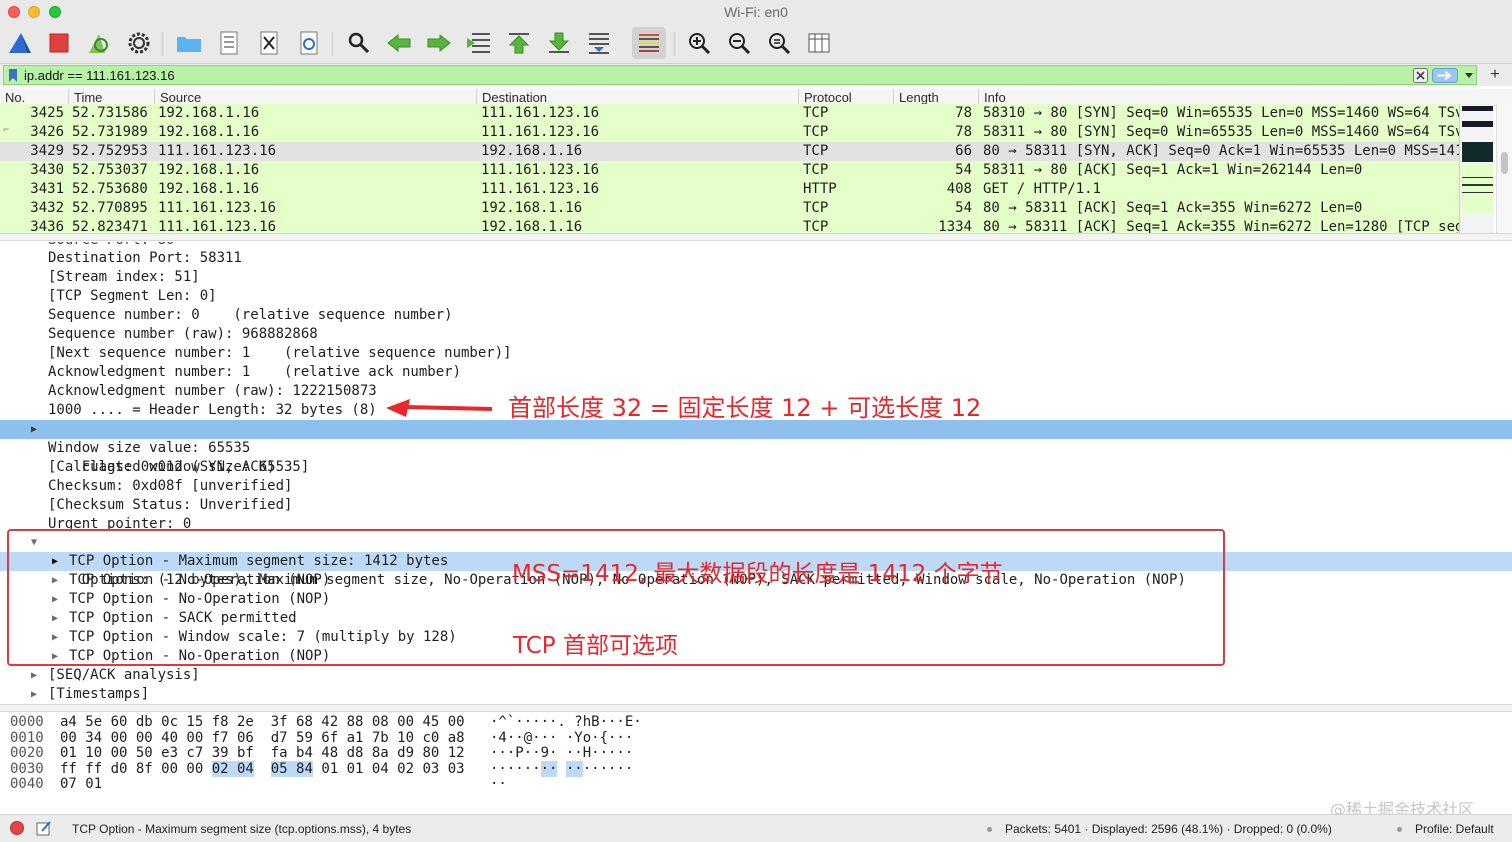 This screenshot has width=1512, height=842. What do you see at coordinates (756, 694) in the screenshot?
I see `detail-tree-row: ▶ [Timestamps]` at bounding box center [756, 694].